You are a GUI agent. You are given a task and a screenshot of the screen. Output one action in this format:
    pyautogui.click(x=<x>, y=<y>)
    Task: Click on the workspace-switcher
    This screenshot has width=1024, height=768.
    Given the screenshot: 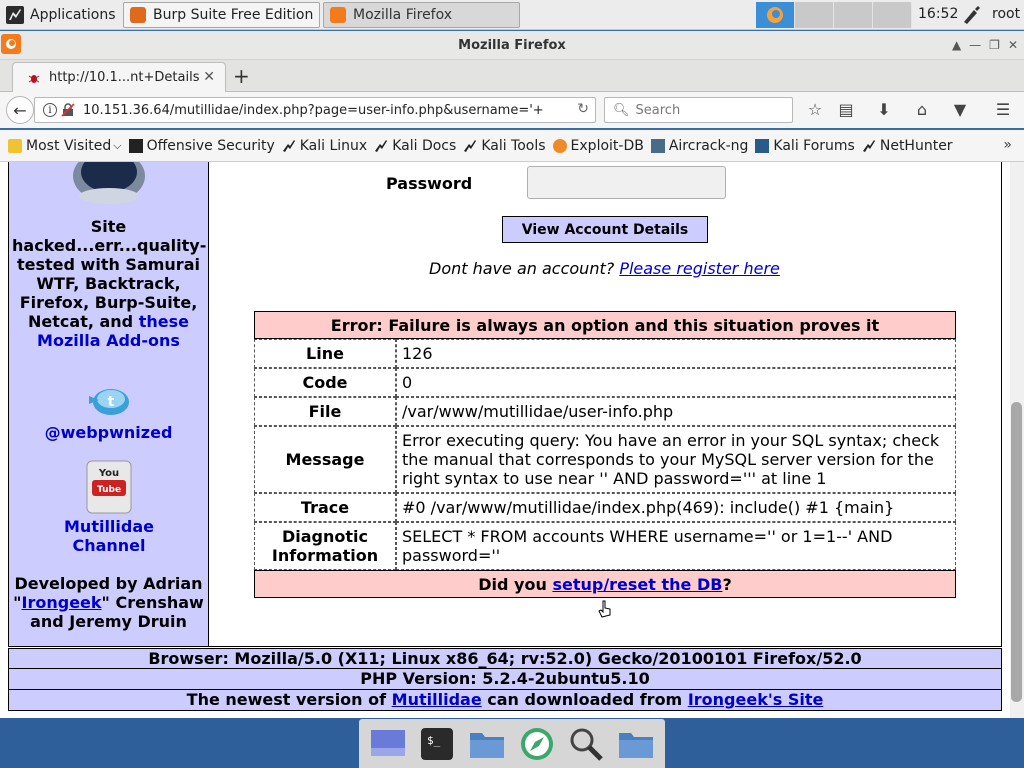 What is the action you would take?
    pyautogui.click(x=834, y=15)
    